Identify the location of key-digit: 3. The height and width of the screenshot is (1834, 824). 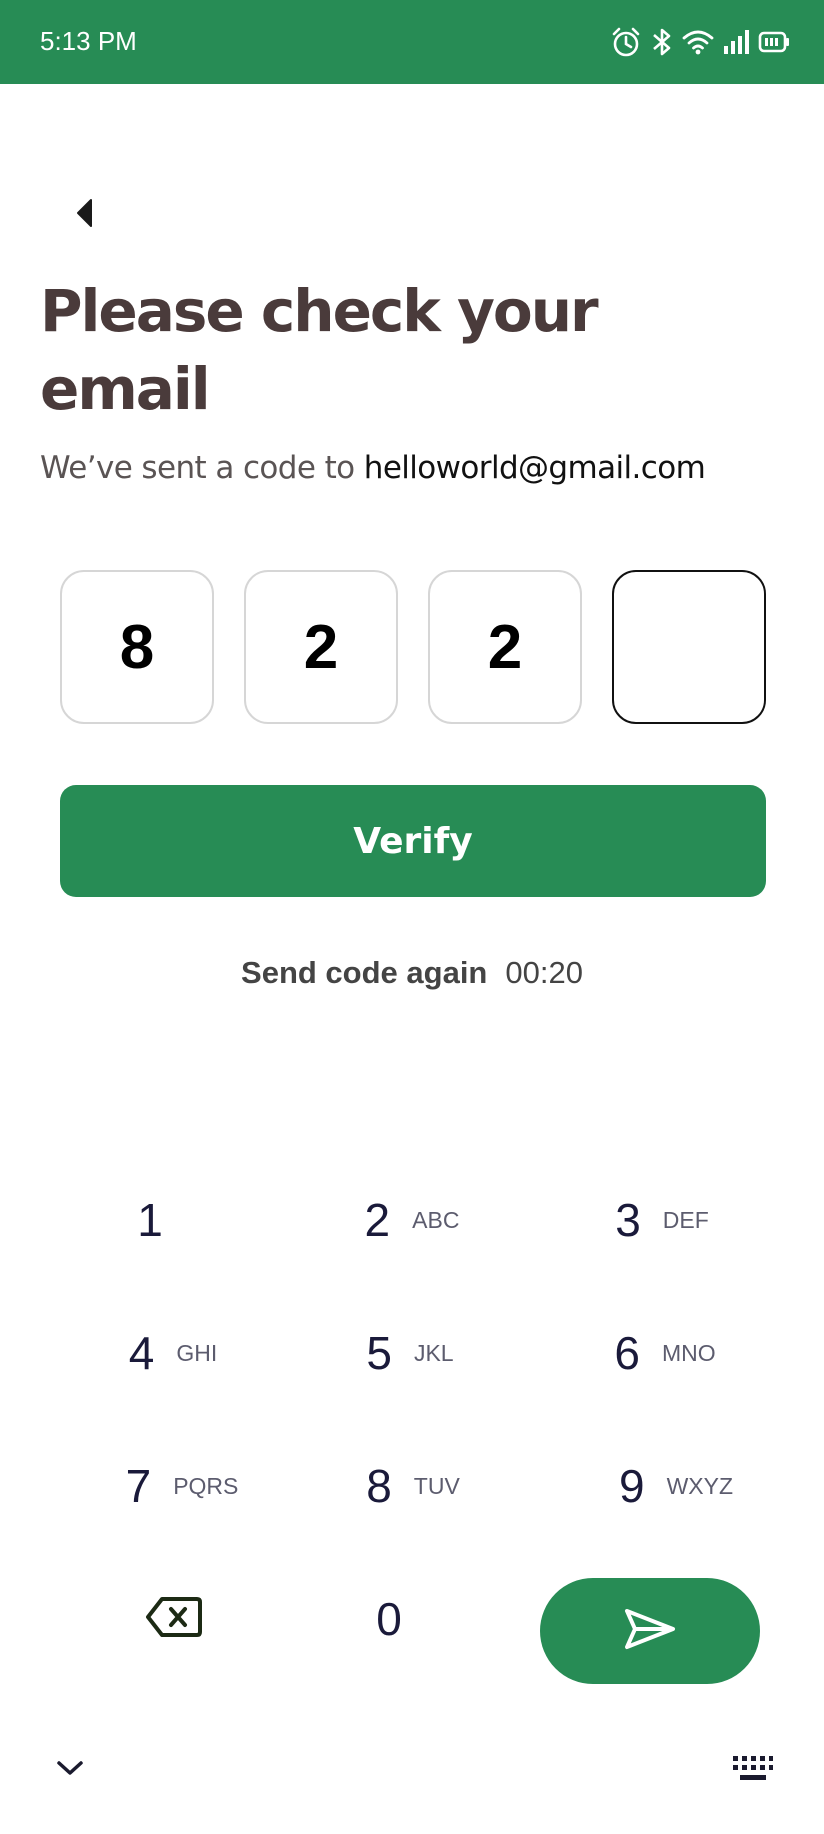
(628, 1220).